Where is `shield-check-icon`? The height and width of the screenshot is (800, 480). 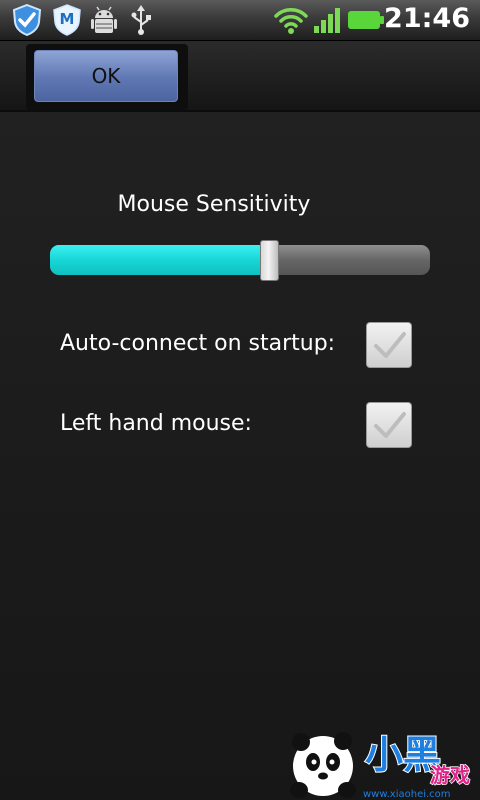
shield-check-icon is located at coordinates (27, 20).